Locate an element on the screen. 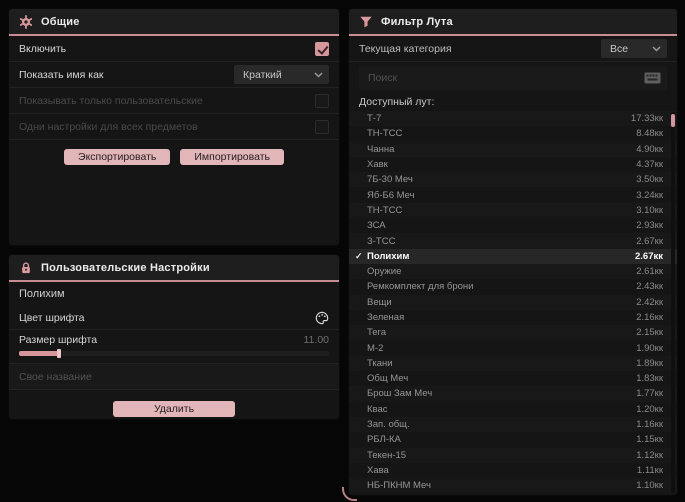 The image size is (685, 502). custom-settings-title: Пользовательские Настройки is located at coordinates (125, 267).